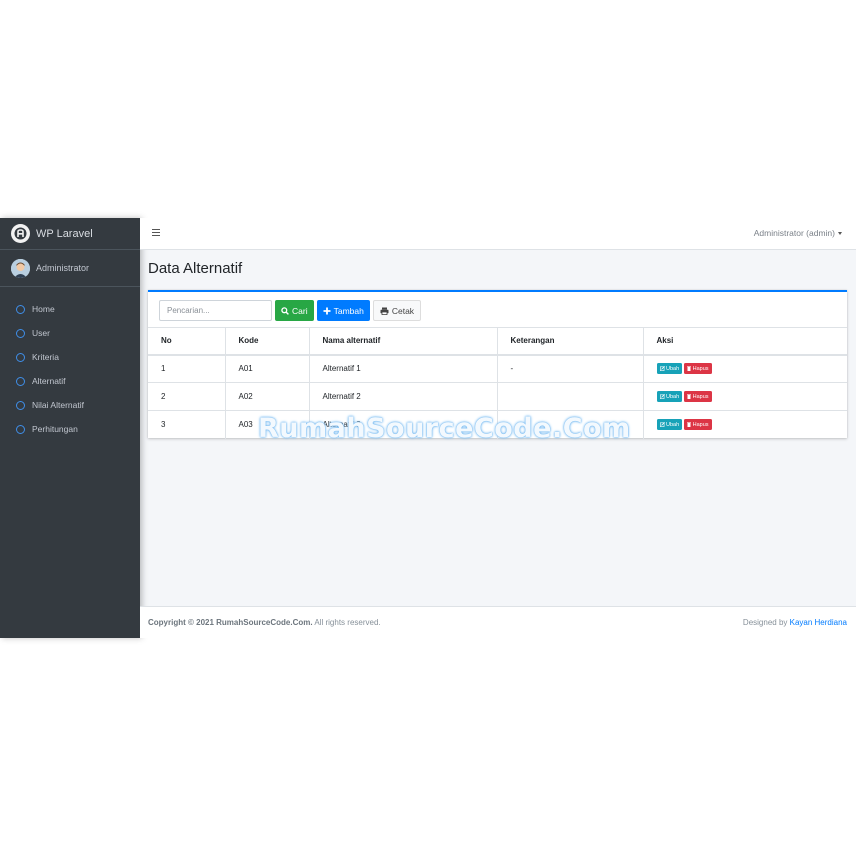  Describe the element at coordinates (63, 268) in the screenshot. I see `user-name: Administrator` at that location.